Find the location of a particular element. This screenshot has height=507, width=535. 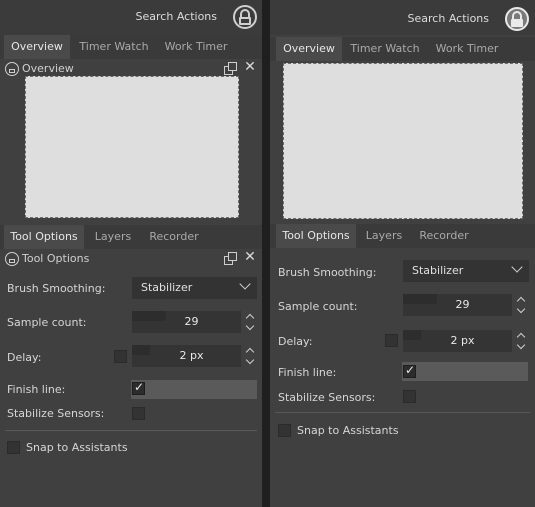

overview-title: Overview is located at coordinates (48, 68).